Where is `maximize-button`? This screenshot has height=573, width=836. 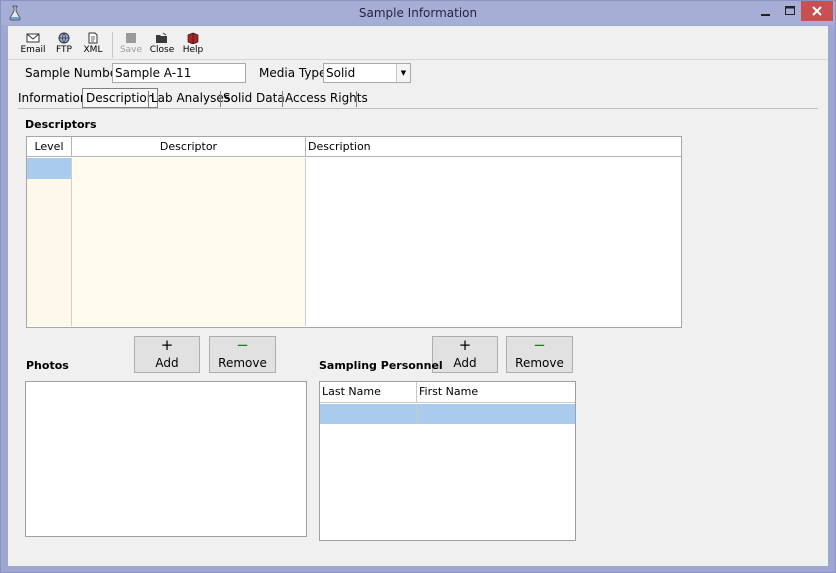 maximize-button is located at coordinates (790, 11).